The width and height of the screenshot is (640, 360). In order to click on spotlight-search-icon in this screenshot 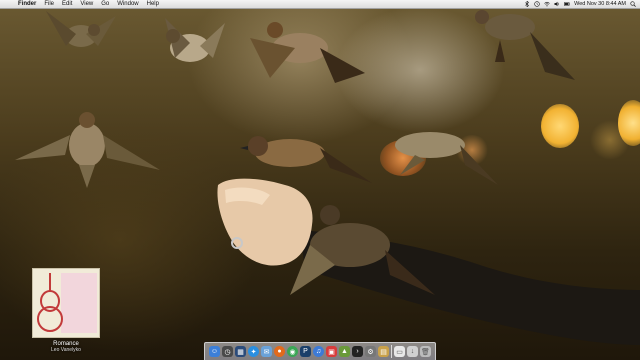, I will do `click(633, 4)`.